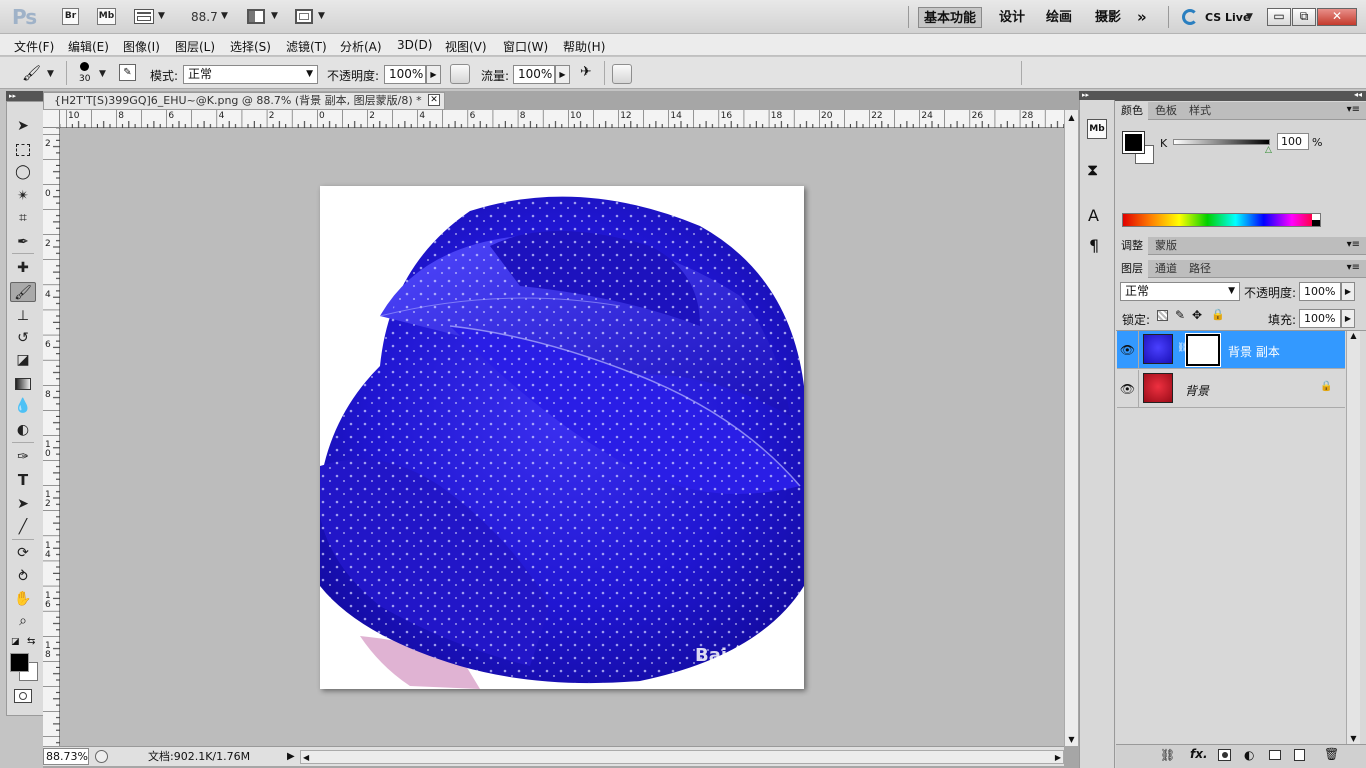  What do you see at coordinates (250, 46) in the screenshot?
I see `menu-select: 选择(S)` at bounding box center [250, 46].